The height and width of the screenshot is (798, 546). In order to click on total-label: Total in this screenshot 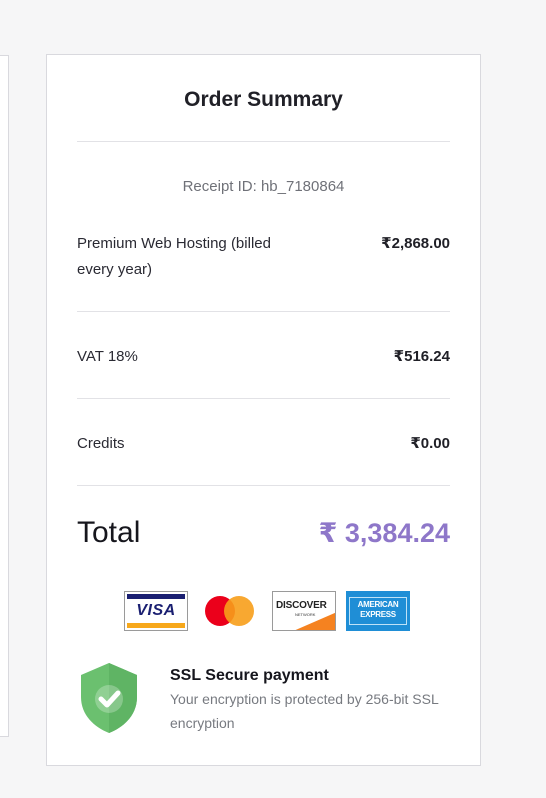, I will do `click(109, 532)`.